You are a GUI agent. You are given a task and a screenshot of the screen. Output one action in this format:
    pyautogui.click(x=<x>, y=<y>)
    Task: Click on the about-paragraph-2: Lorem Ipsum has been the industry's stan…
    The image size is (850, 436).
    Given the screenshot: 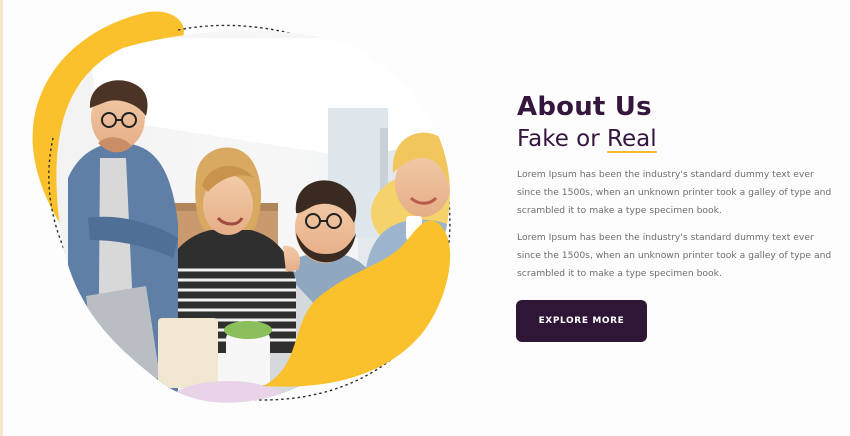 What is the action you would take?
    pyautogui.click(x=674, y=255)
    